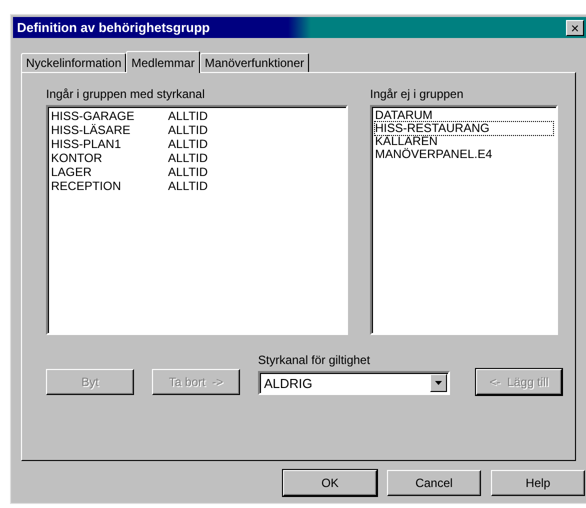  I want to click on dialog-button: Cancel, so click(434, 483).